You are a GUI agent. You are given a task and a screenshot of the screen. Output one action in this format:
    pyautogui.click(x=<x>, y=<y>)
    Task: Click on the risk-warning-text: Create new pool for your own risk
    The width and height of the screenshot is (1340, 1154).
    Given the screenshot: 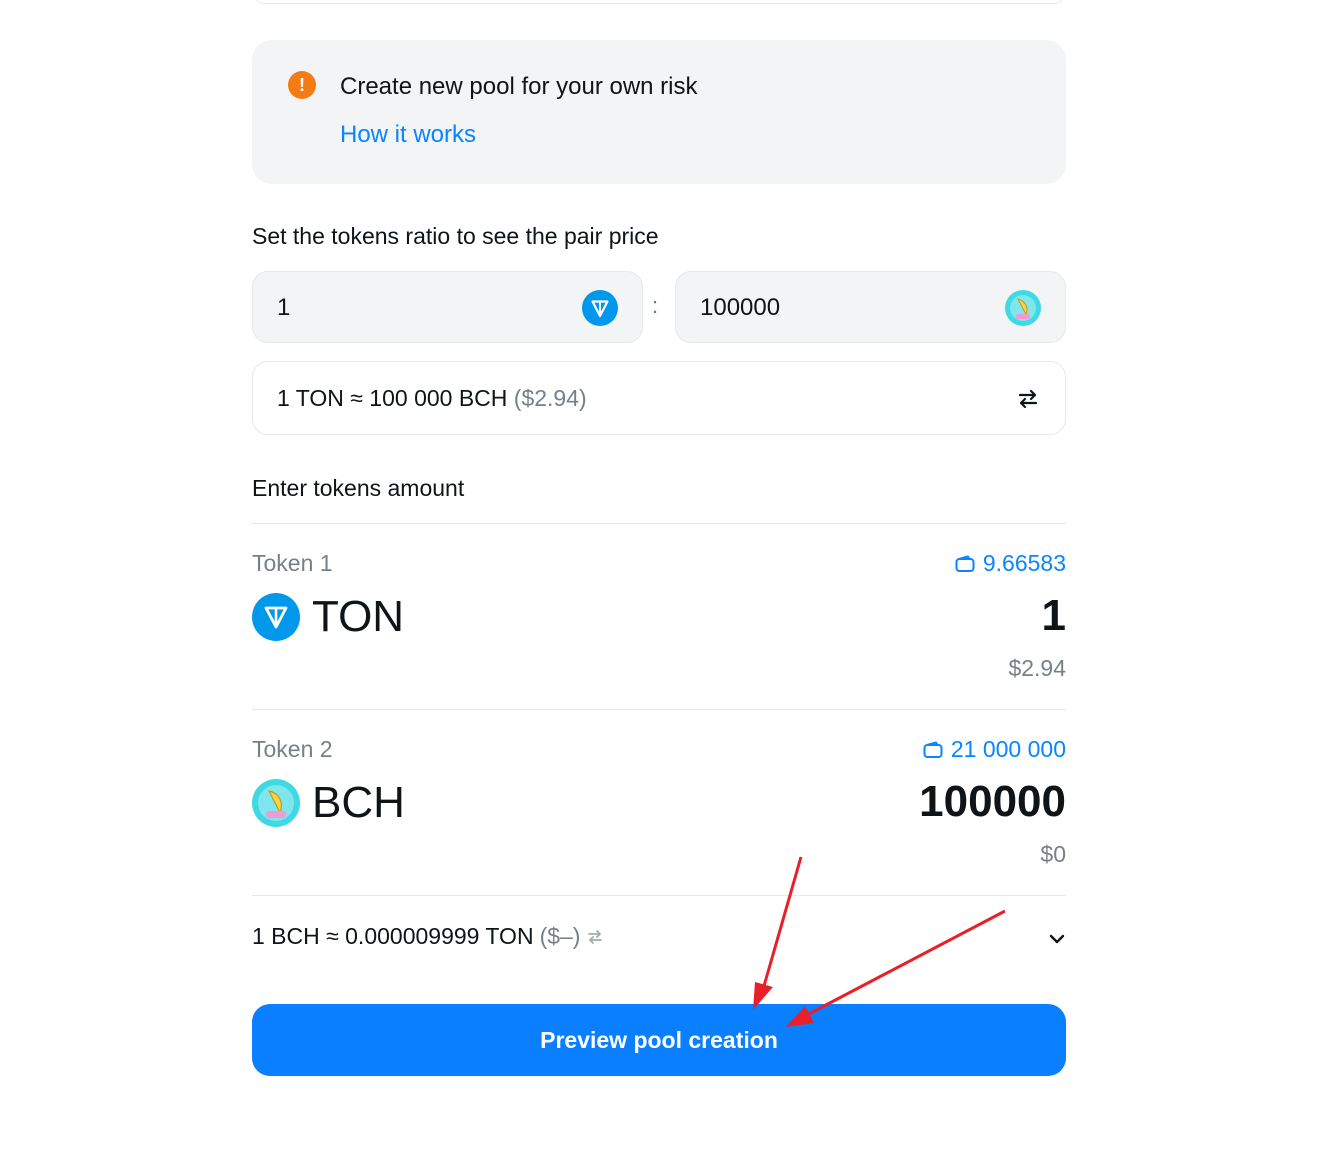 What is the action you would take?
    pyautogui.click(x=519, y=86)
    